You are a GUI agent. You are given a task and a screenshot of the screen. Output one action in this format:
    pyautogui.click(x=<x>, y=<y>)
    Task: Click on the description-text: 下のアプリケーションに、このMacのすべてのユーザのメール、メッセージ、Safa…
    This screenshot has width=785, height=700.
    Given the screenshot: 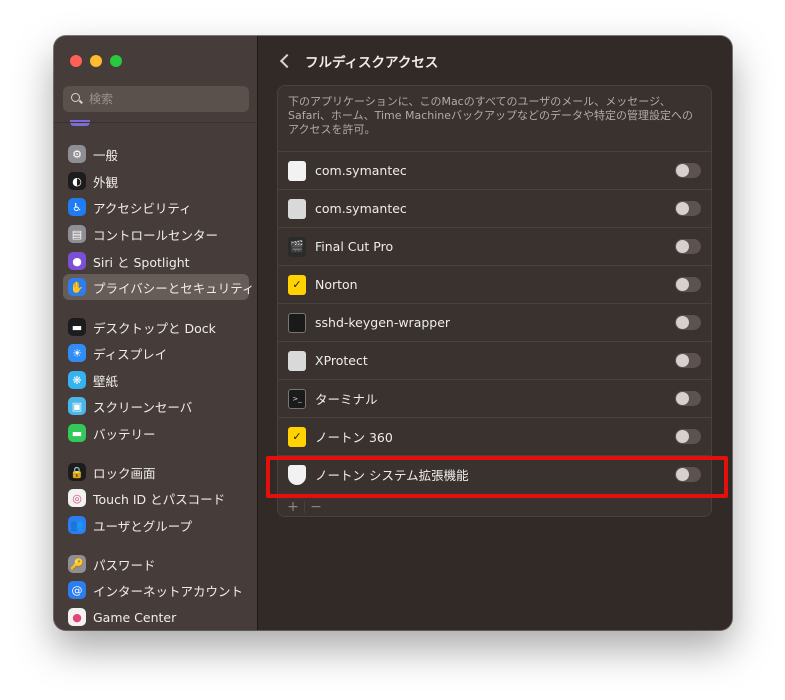 What is the action you would take?
    pyautogui.click(x=491, y=115)
    